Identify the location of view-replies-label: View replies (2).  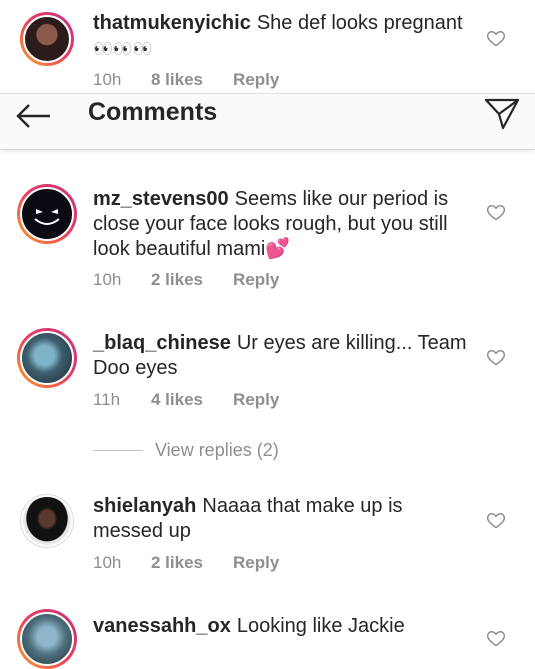
(217, 450).